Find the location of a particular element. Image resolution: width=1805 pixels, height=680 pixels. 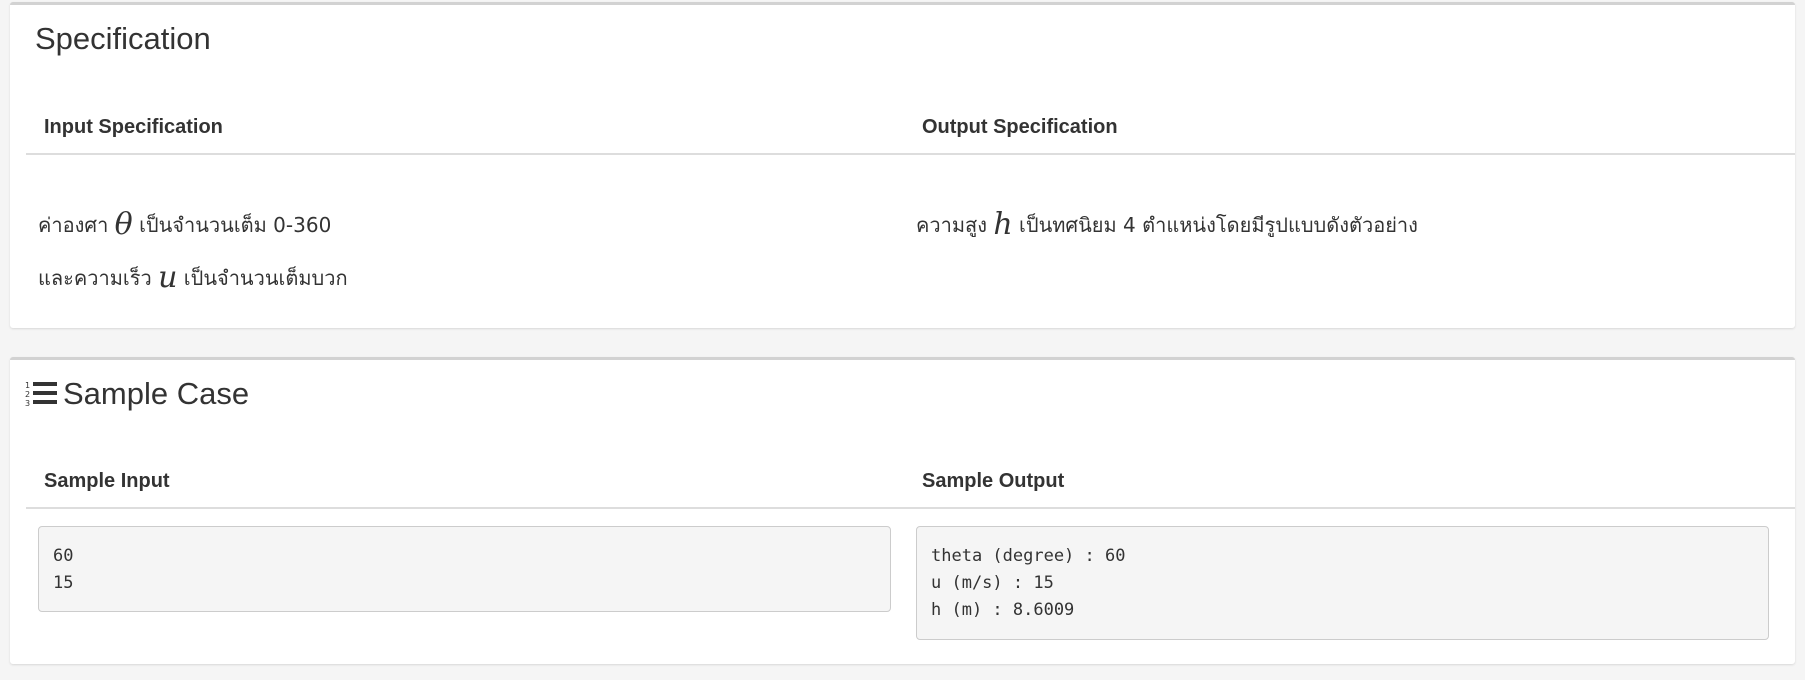

svg-text: 3 is located at coordinates (27, 403).